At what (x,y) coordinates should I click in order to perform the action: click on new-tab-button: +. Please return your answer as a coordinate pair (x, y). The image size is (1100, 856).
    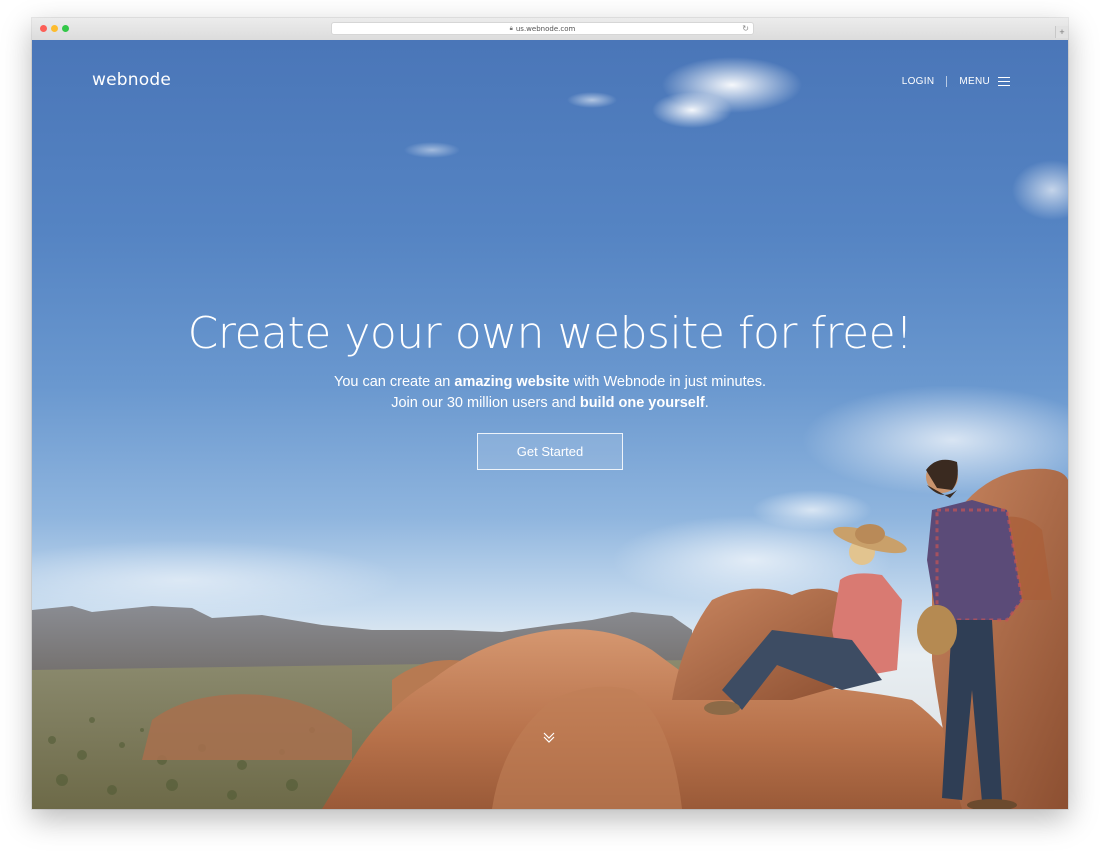
    Looking at the image, I should click on (1061, 32).